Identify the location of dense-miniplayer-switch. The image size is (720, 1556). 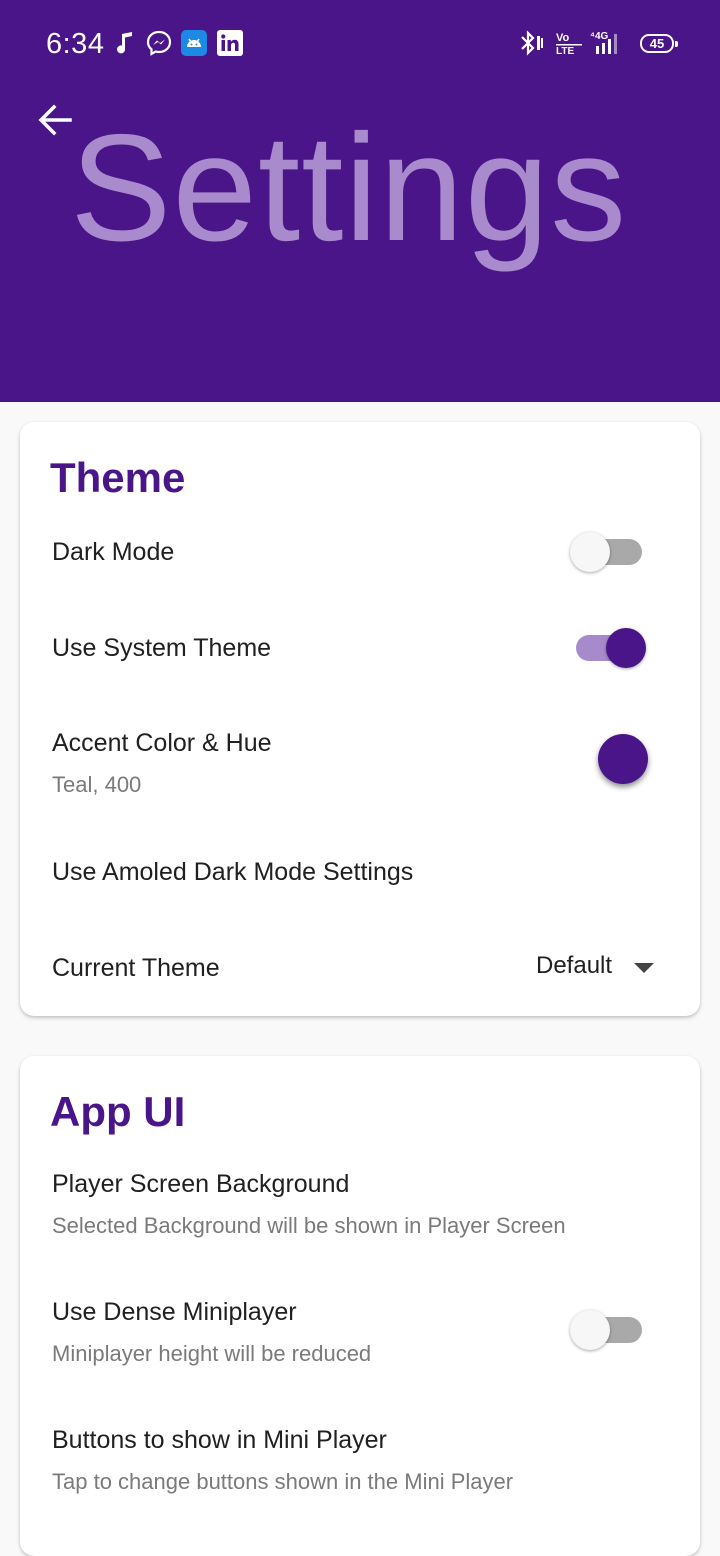
(610, 1330).